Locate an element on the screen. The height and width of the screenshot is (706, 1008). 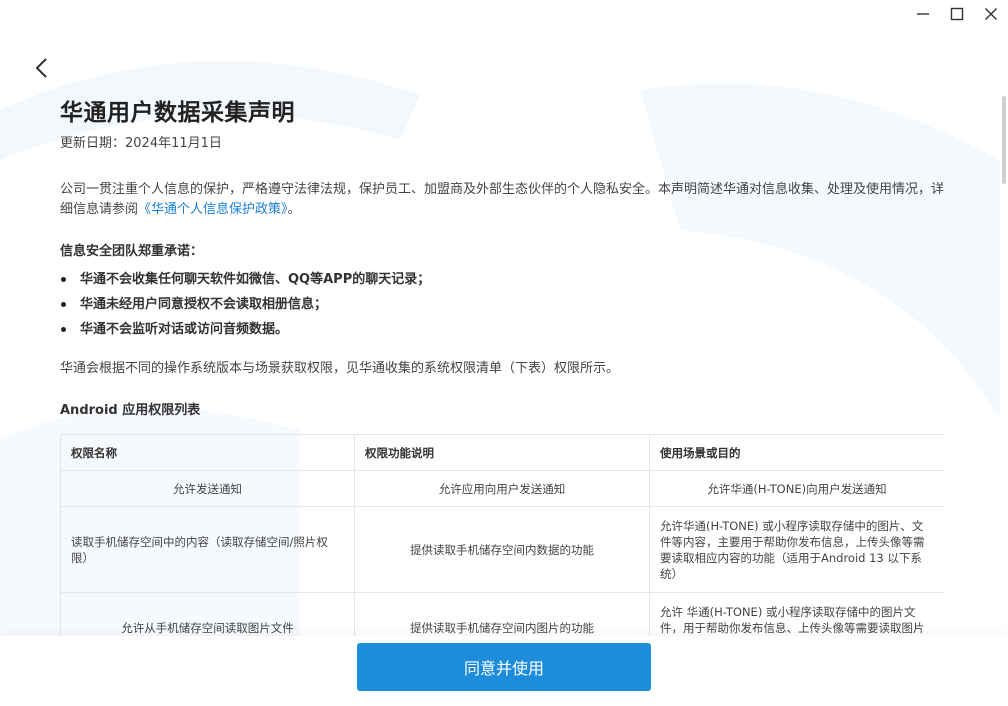
promise-heading: 信息安全团队郑重承诺： is located at coordinates (132, 251).